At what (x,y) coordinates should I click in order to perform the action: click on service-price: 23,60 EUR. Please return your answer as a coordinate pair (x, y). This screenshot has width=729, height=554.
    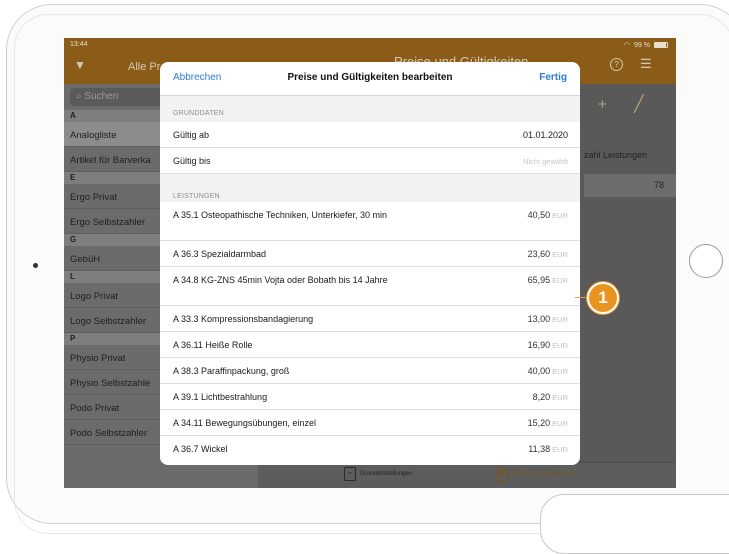
    Looking at the image, I should click on (548, 254).